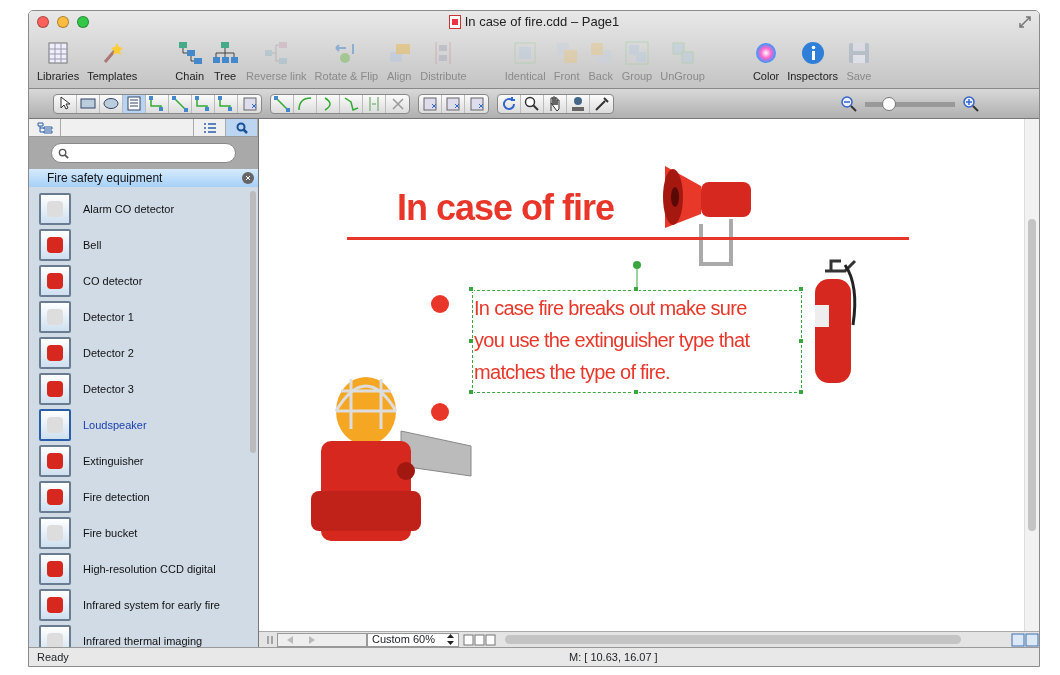 This screenshot has height=675, width=1060. What do you see at coordinates (1025, 22) in the screenshot?
I see `fullscreen-icon` at bounding box center [1025, 22].